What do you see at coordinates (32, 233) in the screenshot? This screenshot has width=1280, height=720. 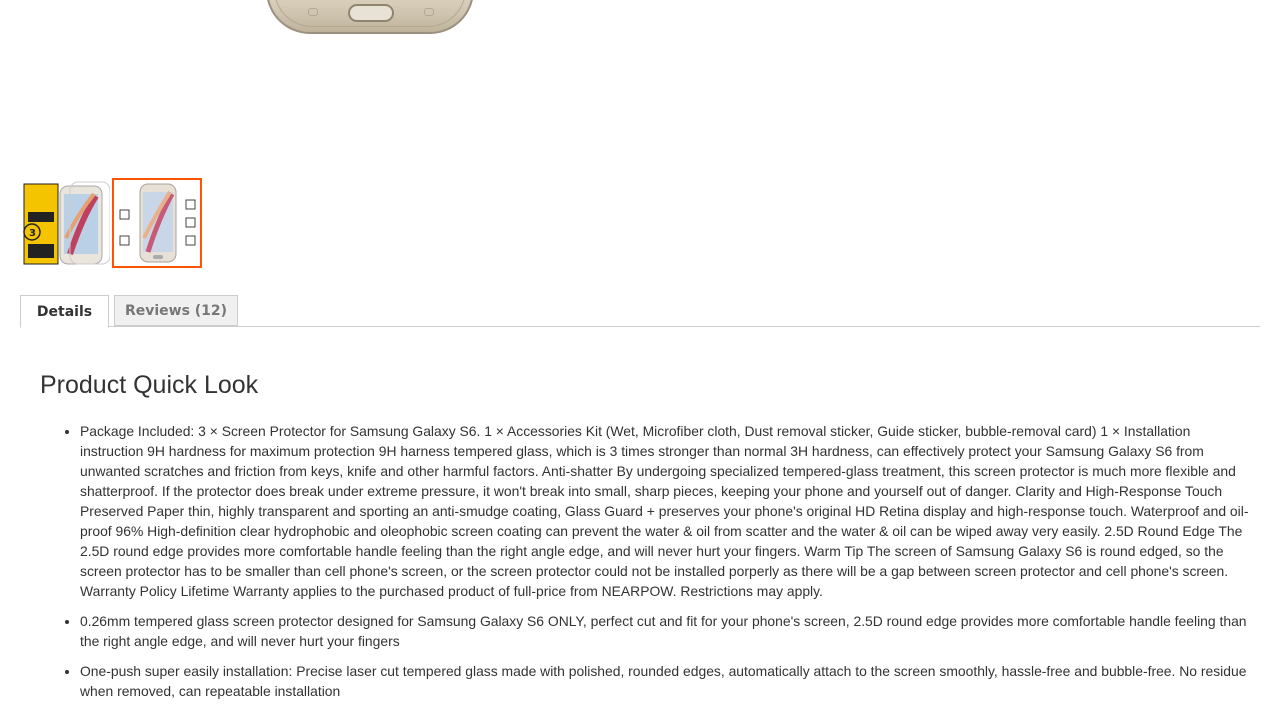 I see `svg-text: 3` at bounding box center [32, 233].